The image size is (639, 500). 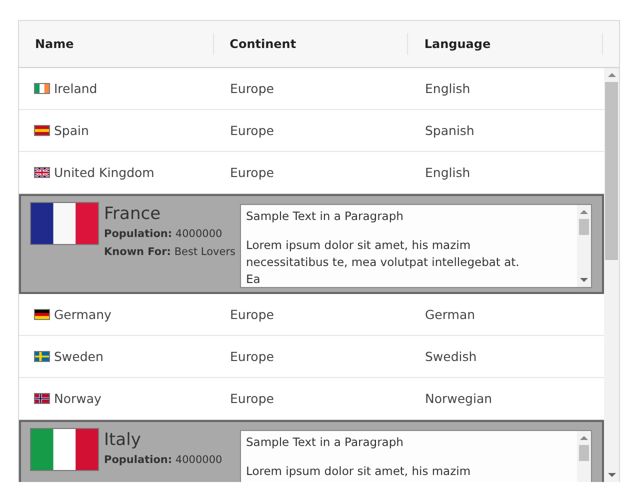 I want to click on table-cell-text: Swedish, so click(x=451, y=357).